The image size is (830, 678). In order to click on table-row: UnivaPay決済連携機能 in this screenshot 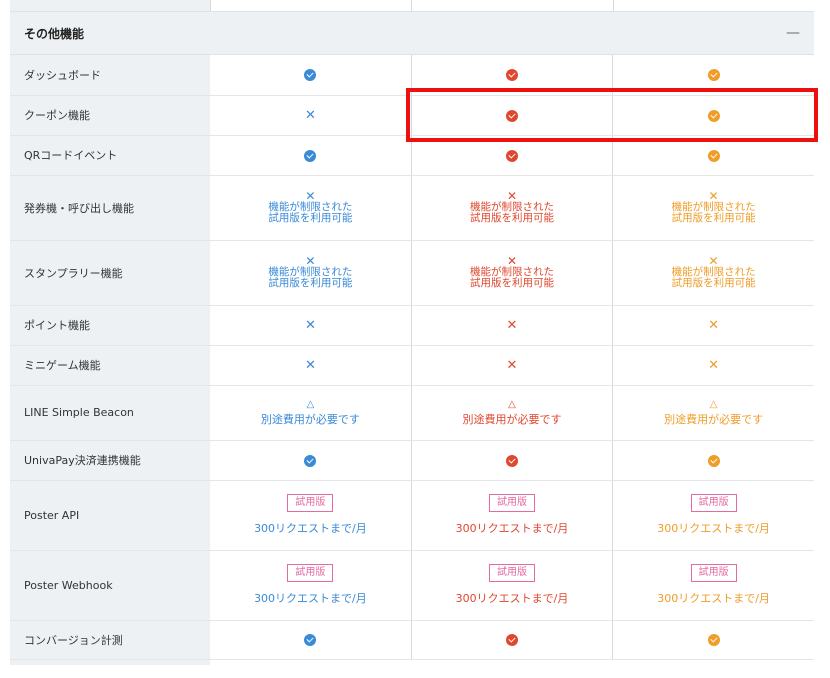, I will do `click(412, 460)`.